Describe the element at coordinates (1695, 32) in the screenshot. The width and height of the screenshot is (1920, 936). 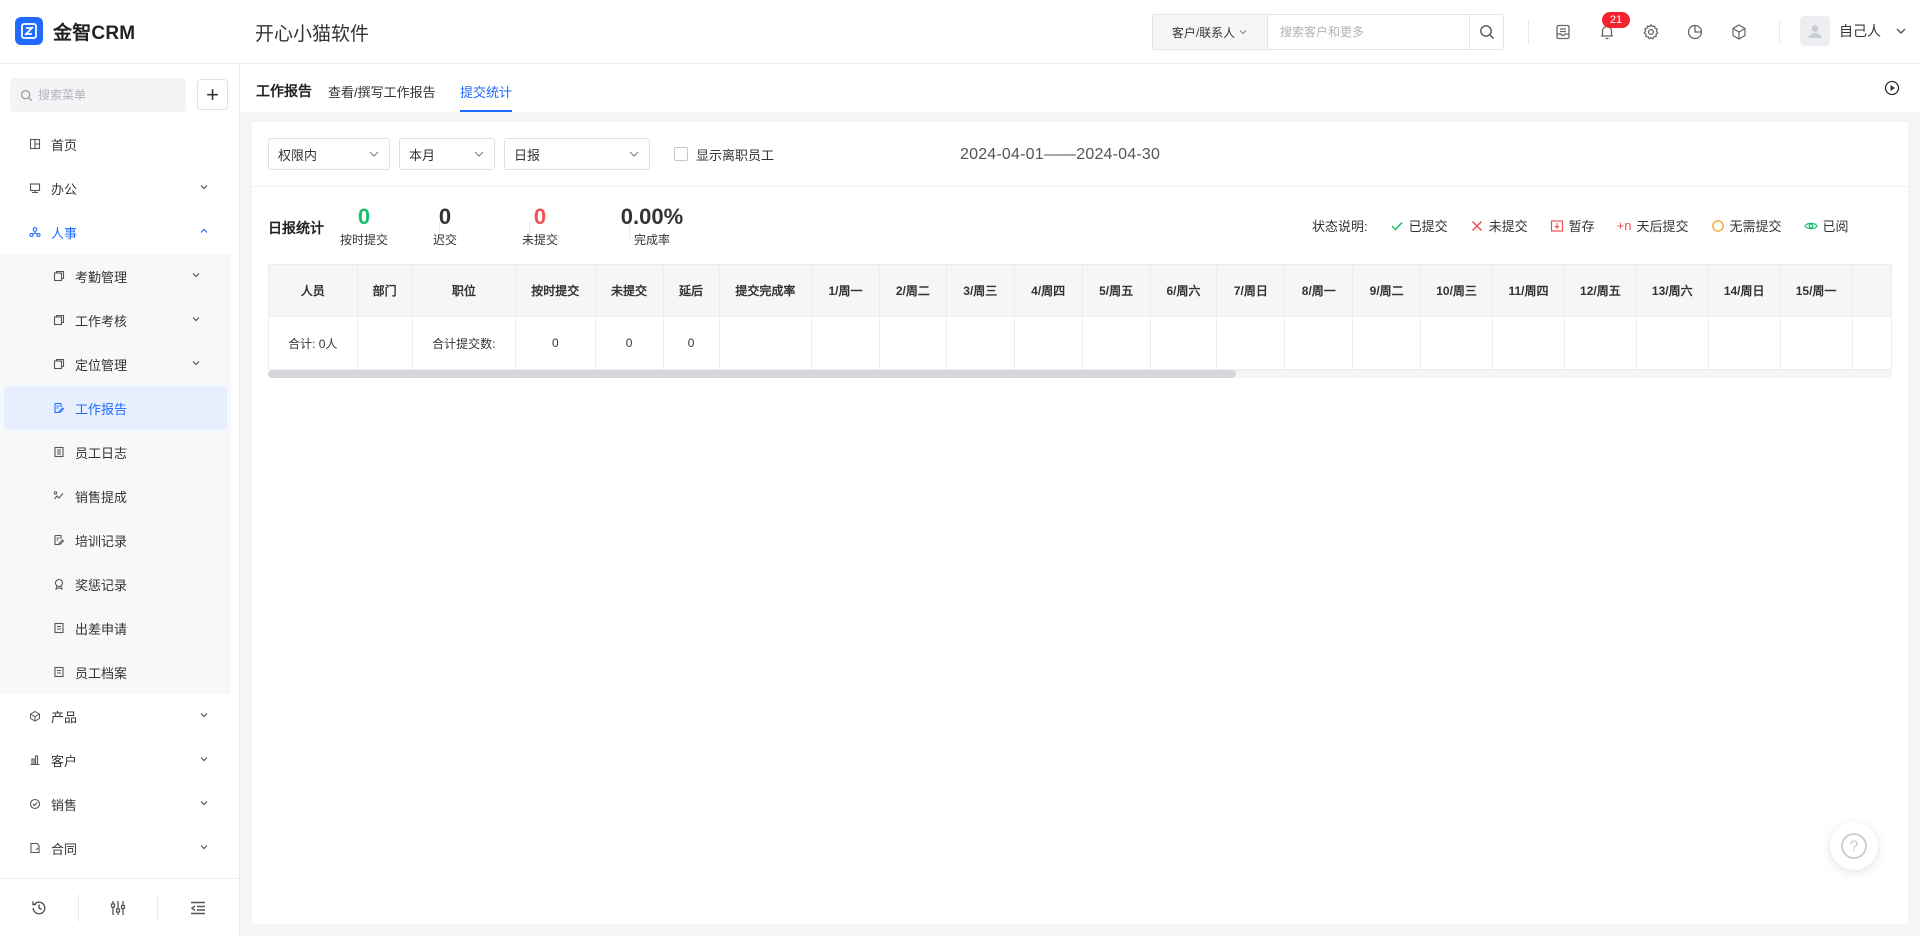
I see `reports-button` at that location.